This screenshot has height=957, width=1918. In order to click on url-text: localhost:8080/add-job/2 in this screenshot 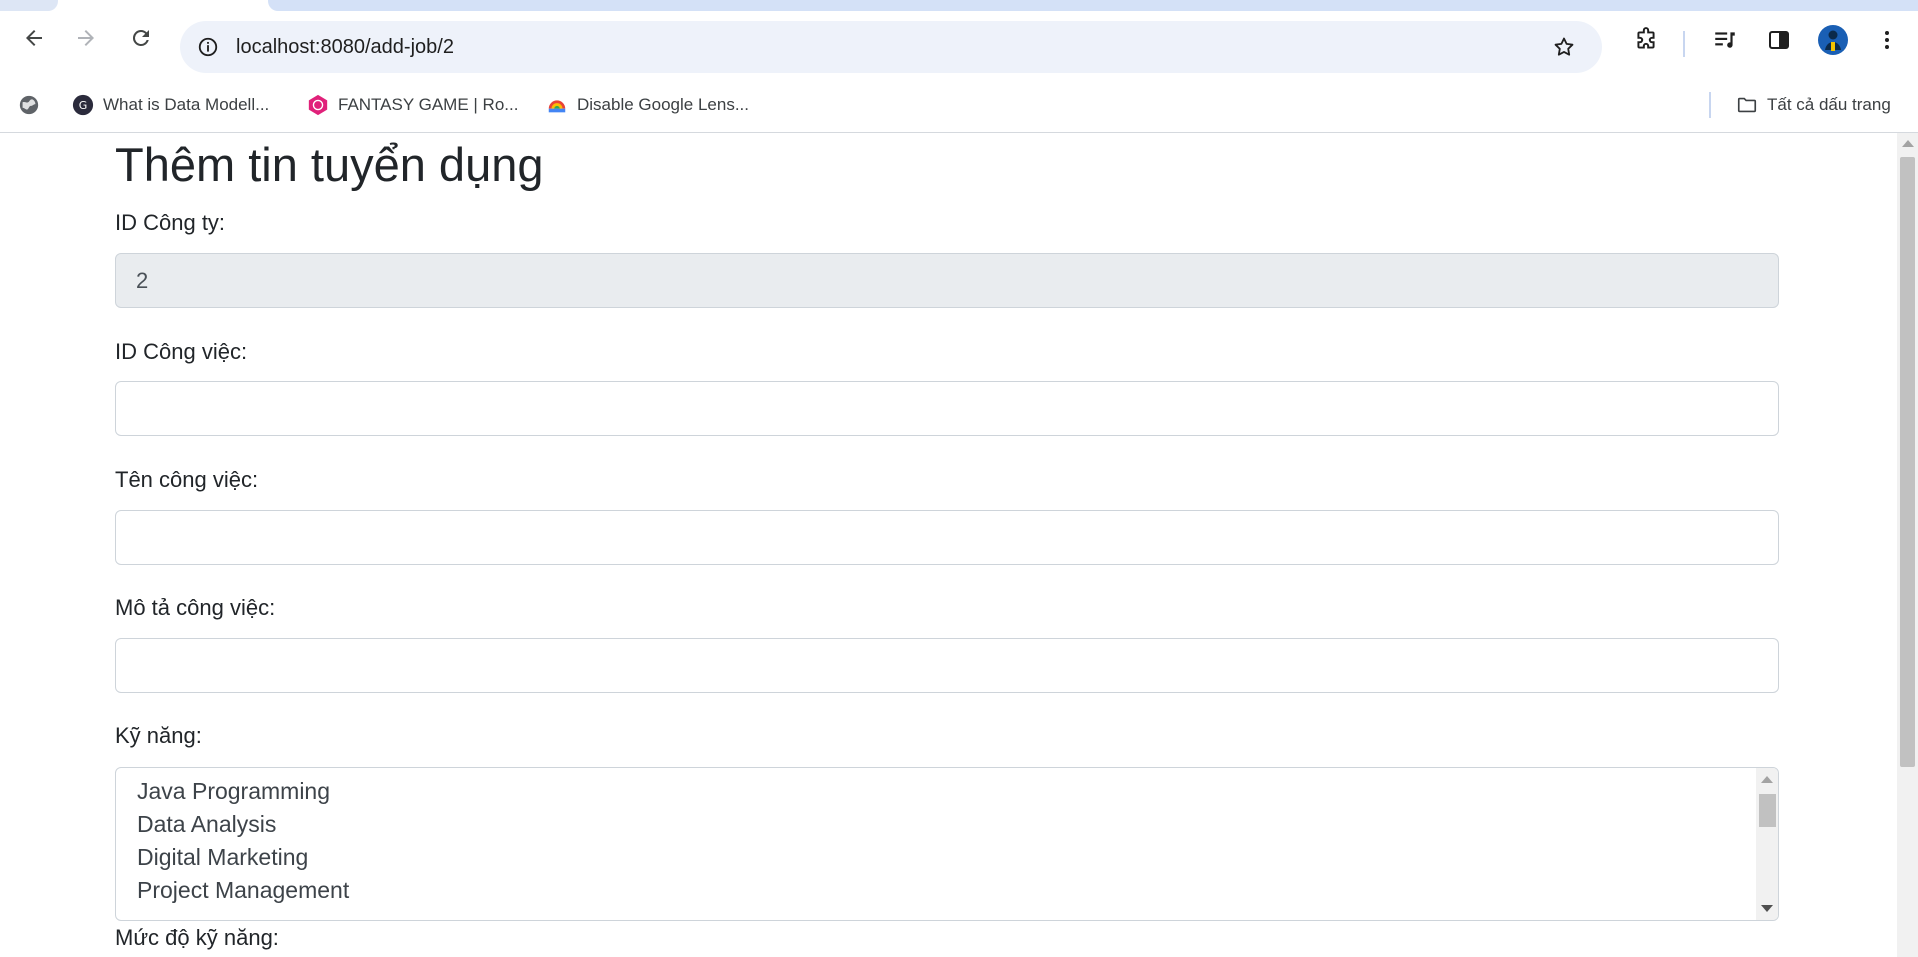, I will do `click(345, 47)`.